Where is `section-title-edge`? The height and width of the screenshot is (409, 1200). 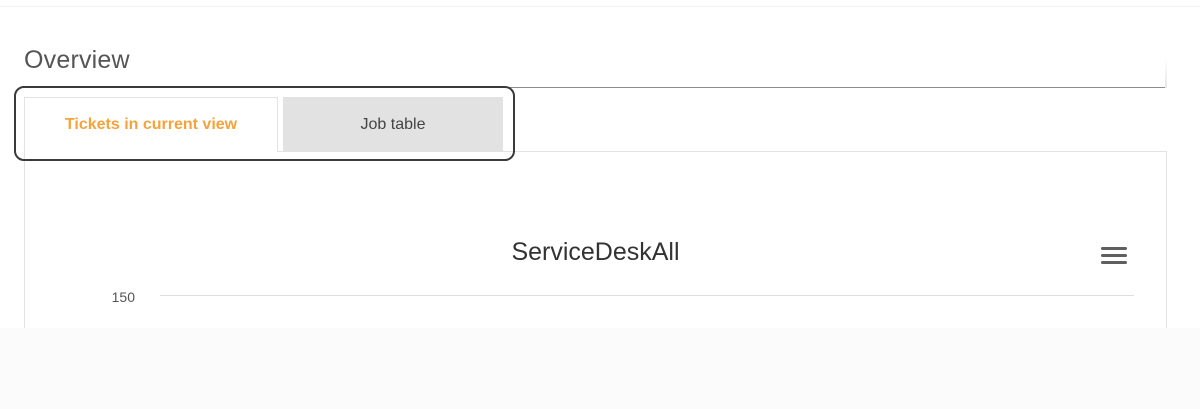 section-title-edge is located at coordinates (1166, 73).